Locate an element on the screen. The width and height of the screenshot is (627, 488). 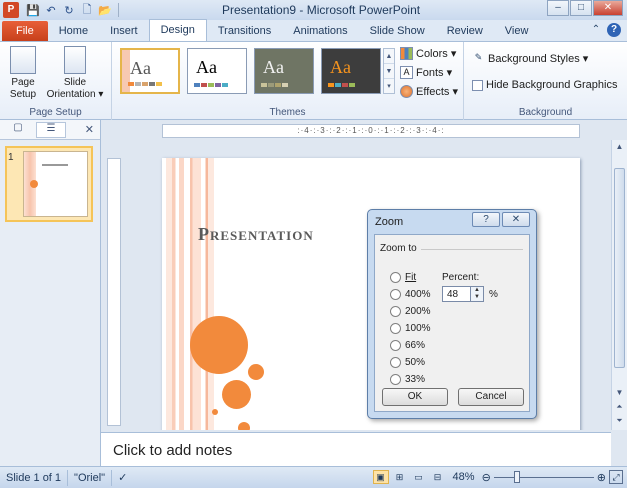
zoom-option-100: 100% is located at coordinates (410, 328).